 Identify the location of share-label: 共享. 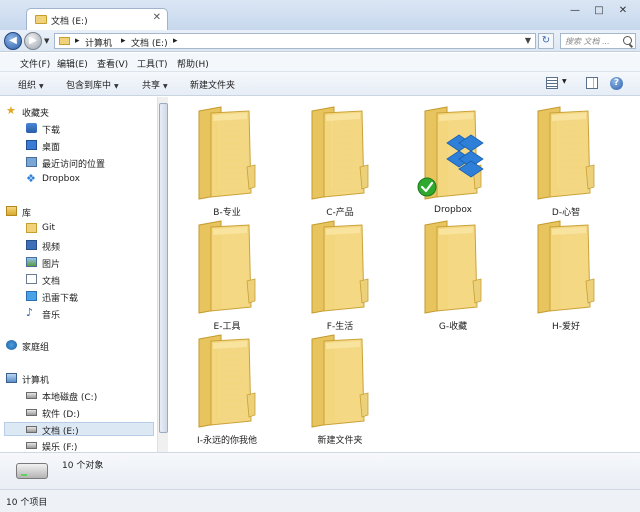
(151, 86).